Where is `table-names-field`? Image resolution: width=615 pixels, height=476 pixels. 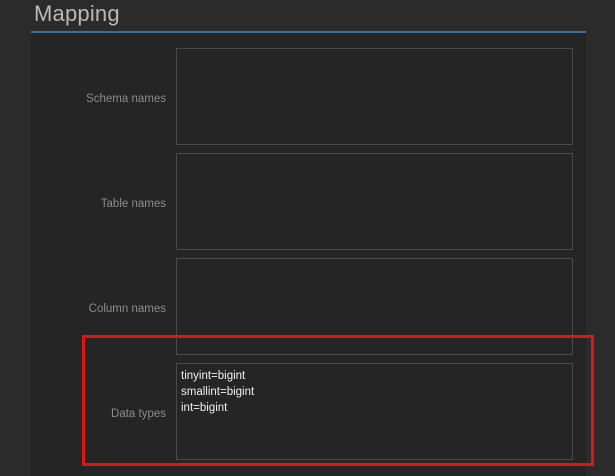
table-names-field is located at coordinates (374, 201).